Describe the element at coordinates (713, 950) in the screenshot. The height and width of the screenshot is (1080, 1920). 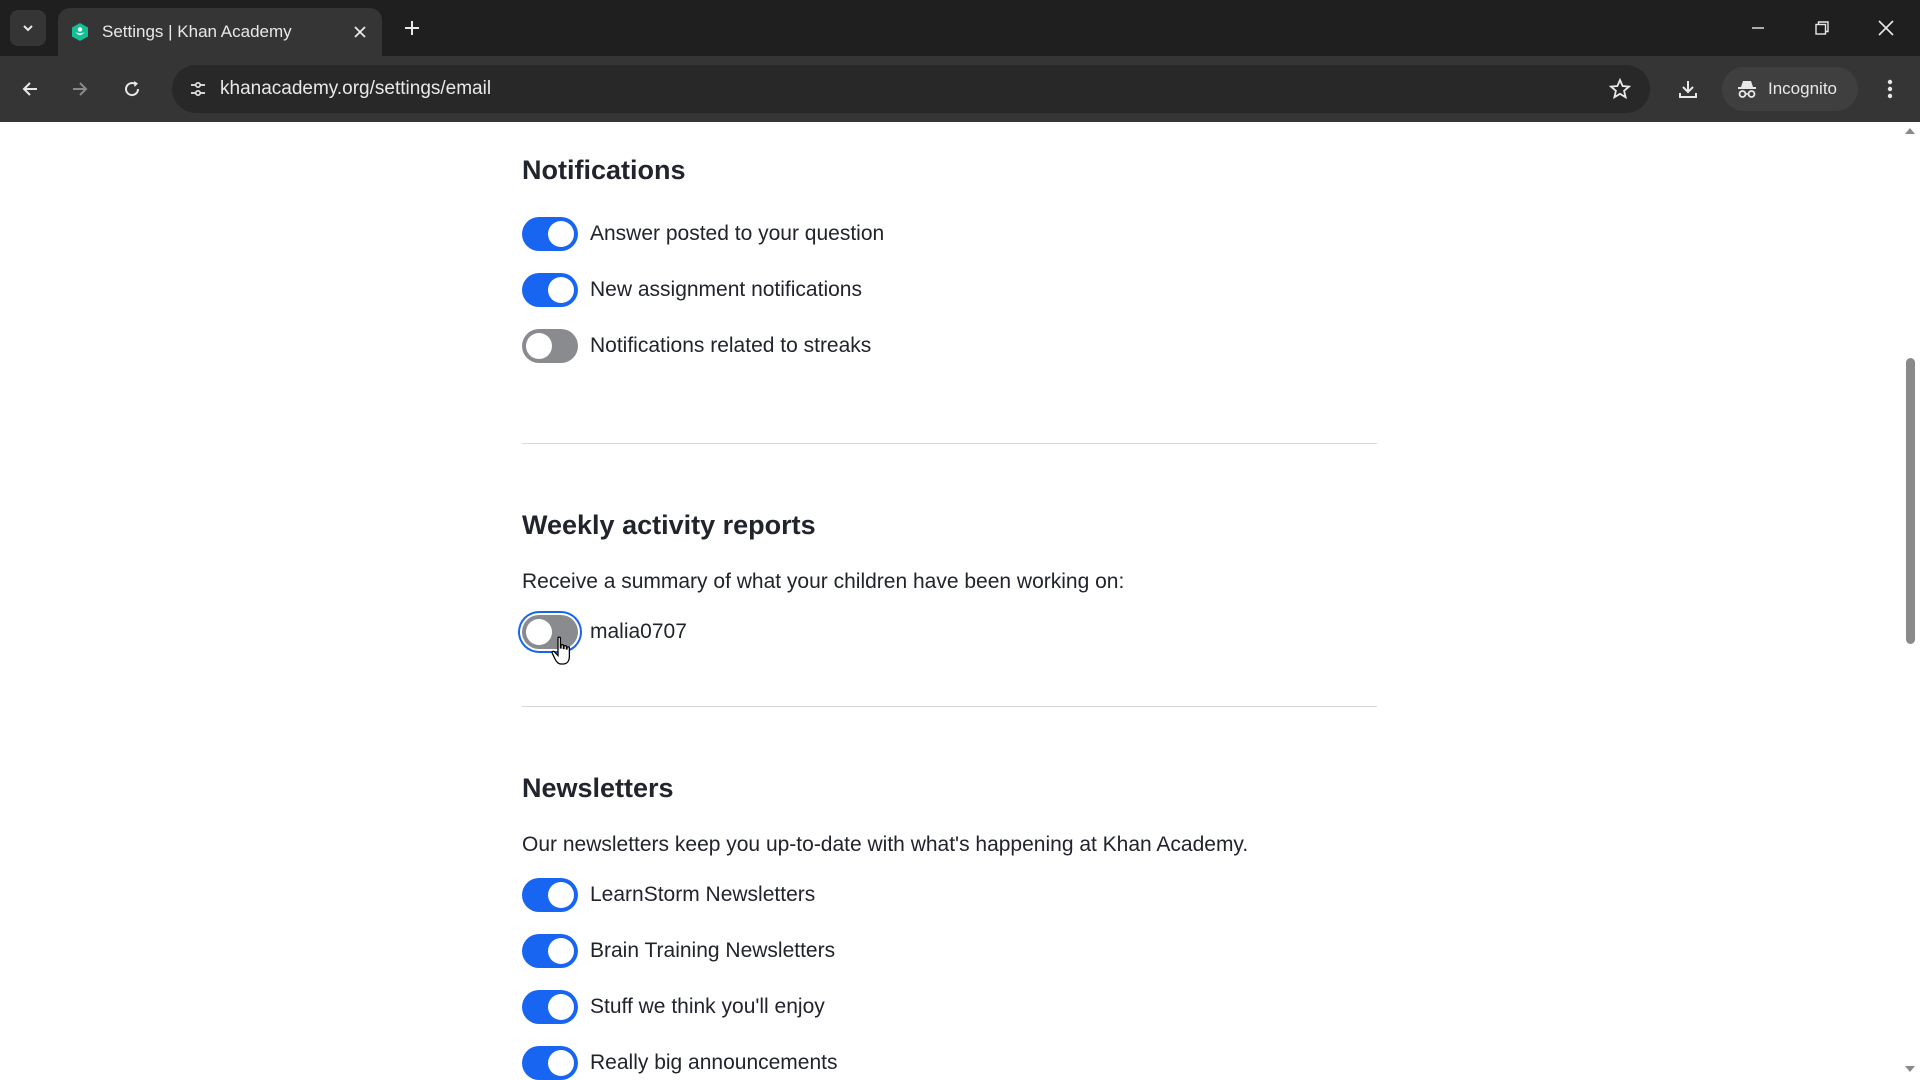
I see `toggle-label: Brain Training Newsletters` at that location.